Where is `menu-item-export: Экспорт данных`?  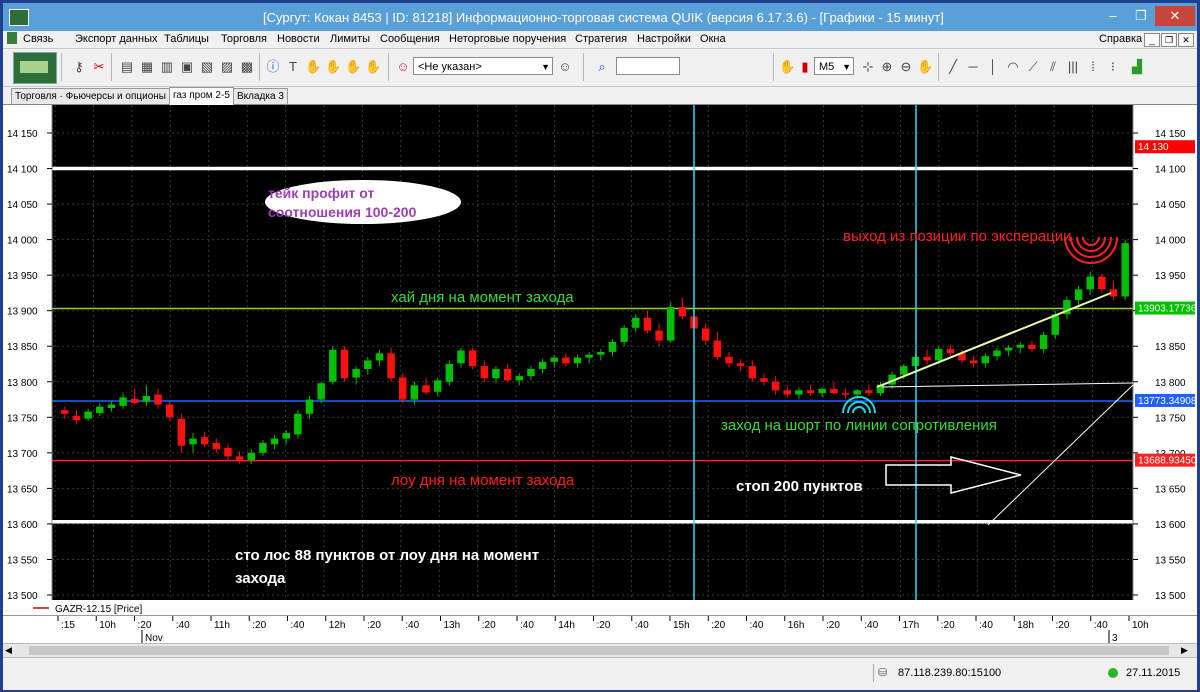 menu-item-export: Экспорт данных is located at coordinates (116, 39).